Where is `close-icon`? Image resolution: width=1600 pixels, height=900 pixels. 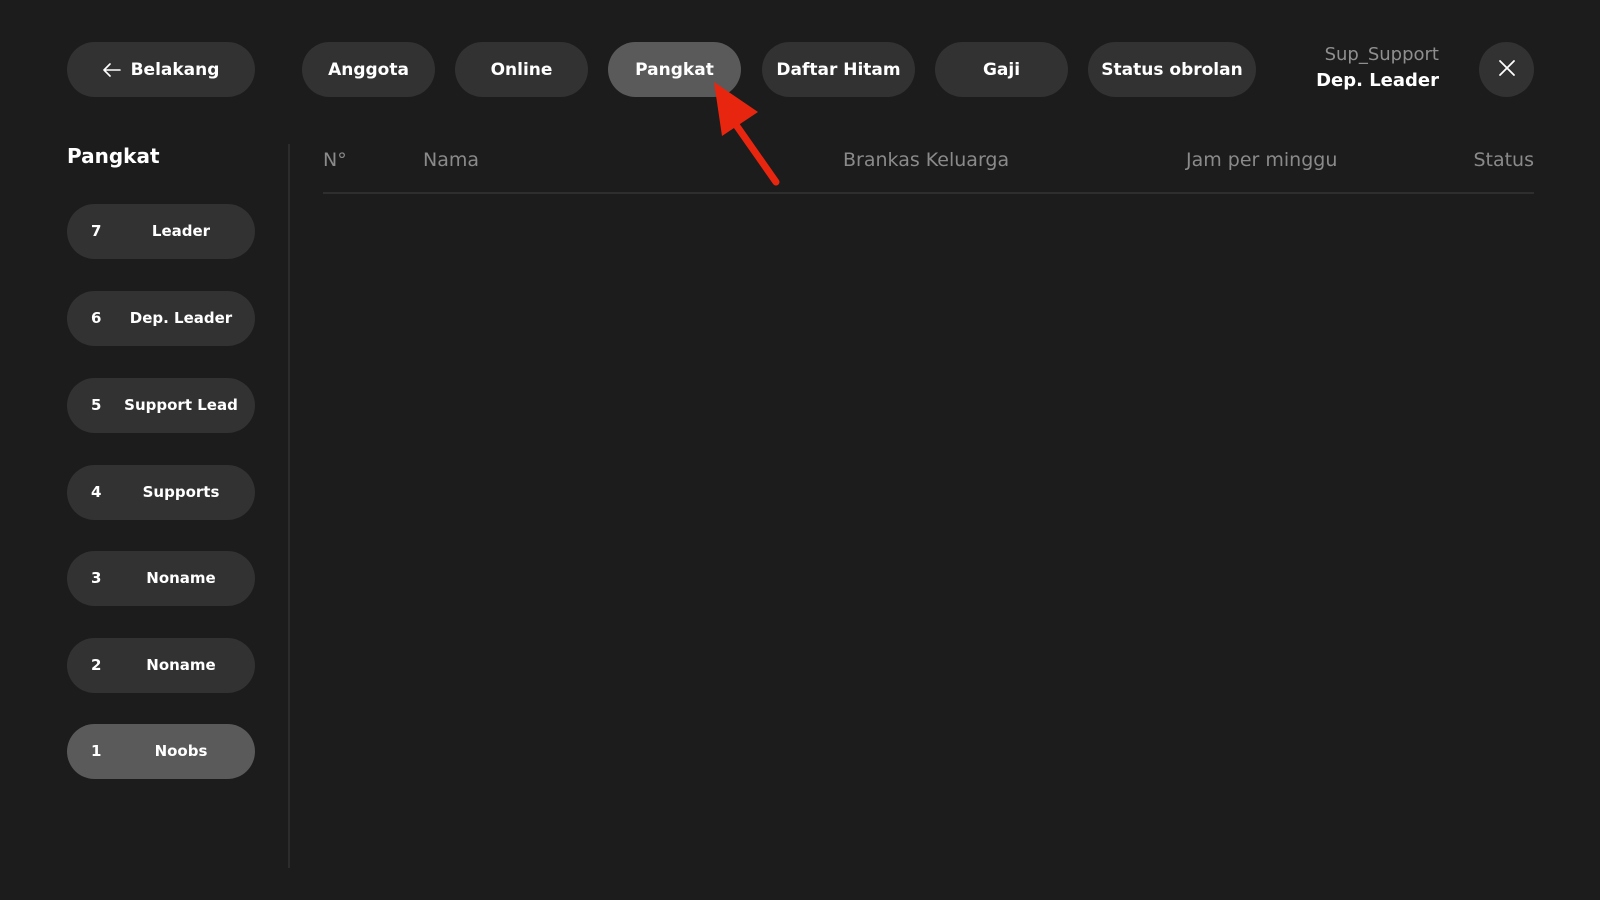
close-icon is located at coordinates (1507, 70).